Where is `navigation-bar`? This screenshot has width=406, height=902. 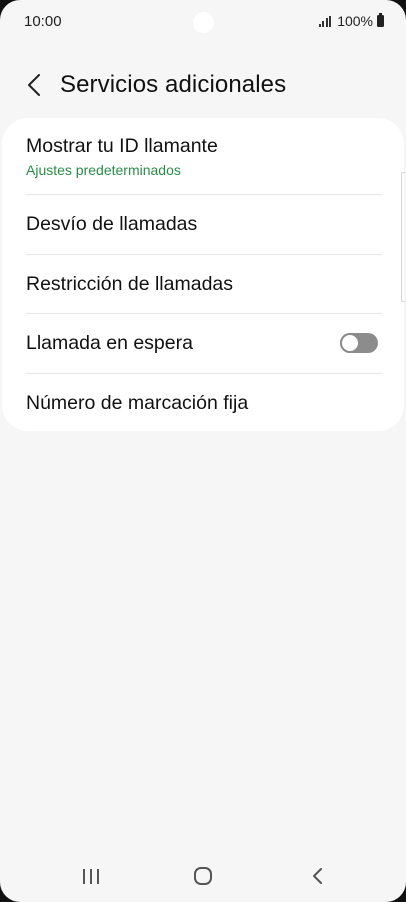 navigation-bar is located at coordinates (203, 876).